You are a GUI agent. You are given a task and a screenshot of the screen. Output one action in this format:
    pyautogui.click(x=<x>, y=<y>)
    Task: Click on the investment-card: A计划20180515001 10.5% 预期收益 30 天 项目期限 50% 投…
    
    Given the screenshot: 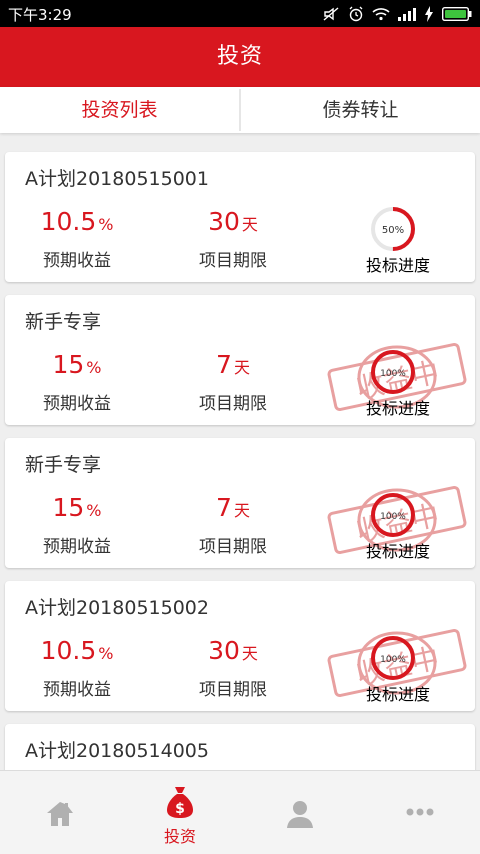 What is the action you would take?
    pyautogui.click(x=240, y=217)
    